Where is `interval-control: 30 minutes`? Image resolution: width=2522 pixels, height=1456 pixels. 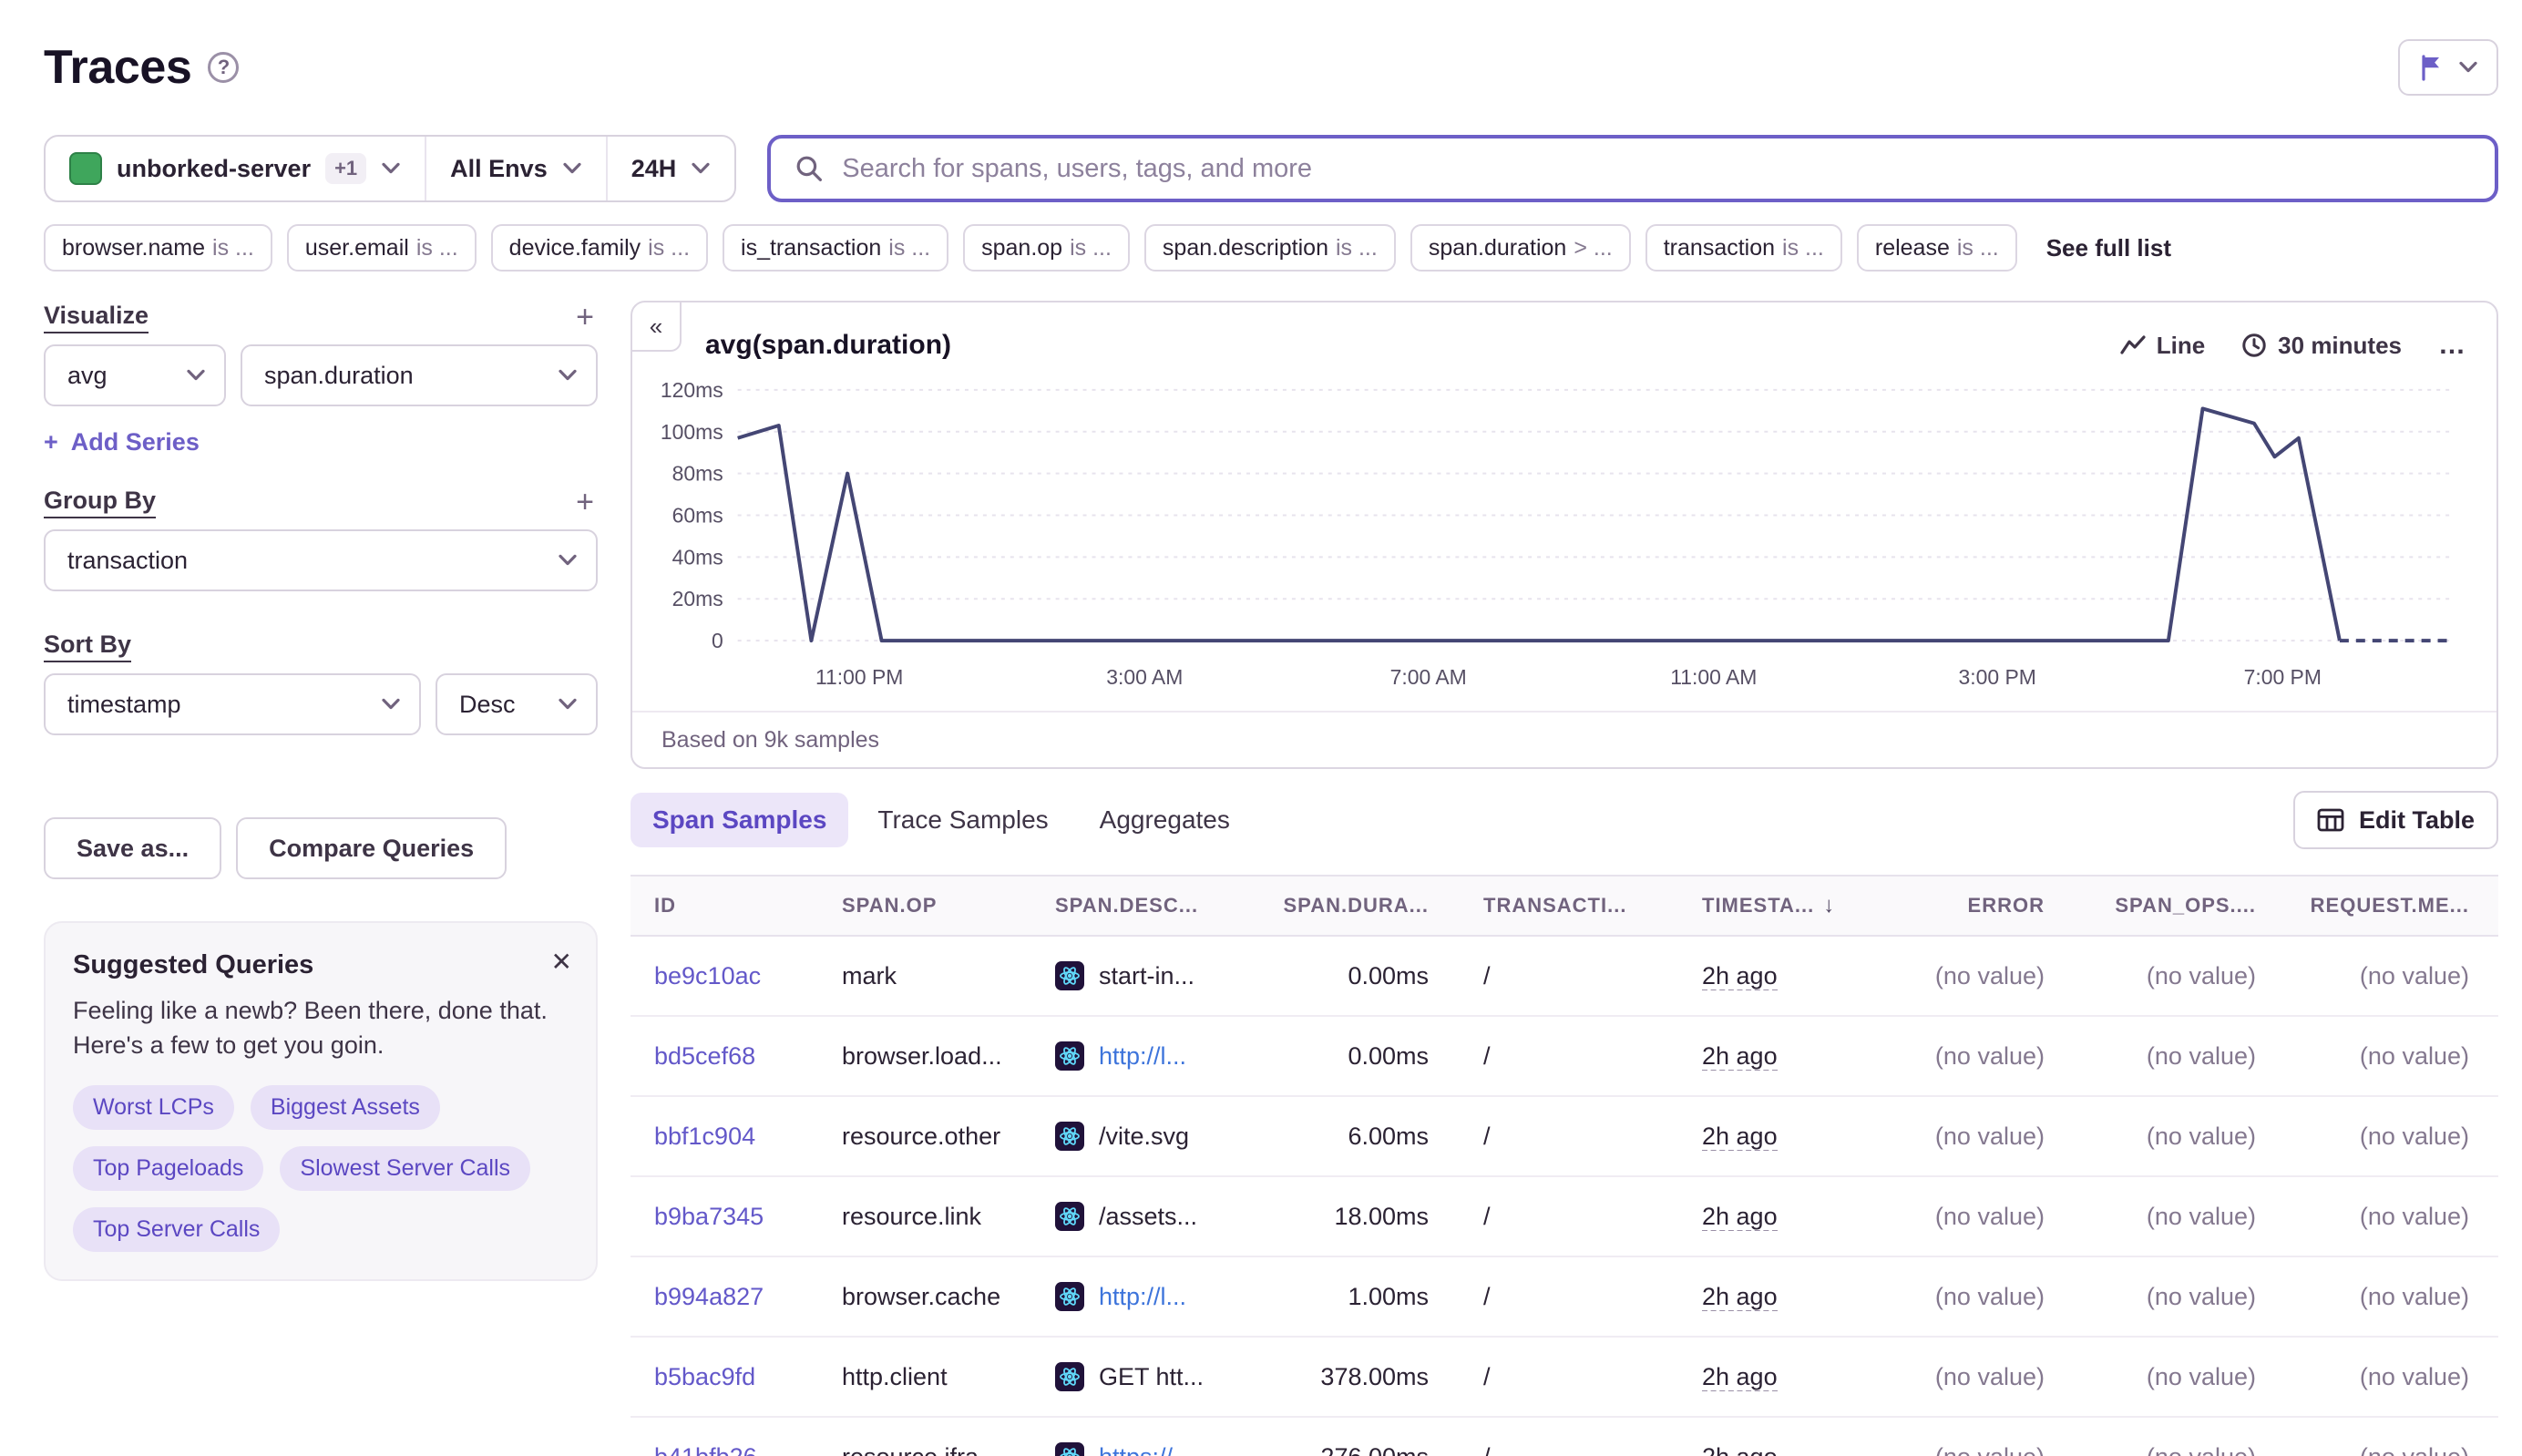 interval-control: 30 minutes is located at coordinates (2321, 346).